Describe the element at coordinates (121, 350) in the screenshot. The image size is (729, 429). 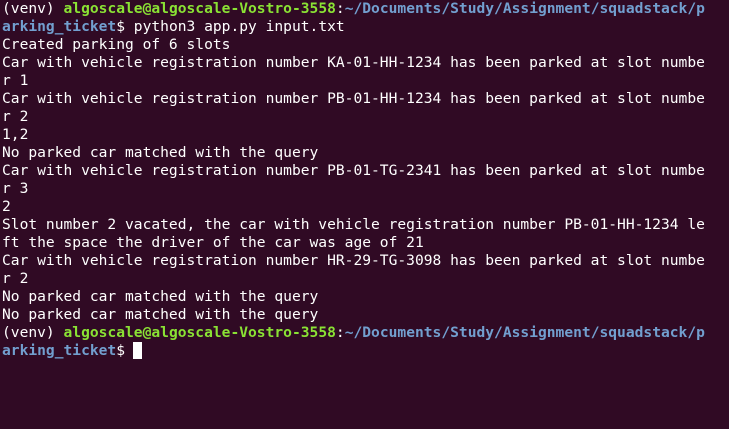
I see `prompt-symbol: $` at that location.